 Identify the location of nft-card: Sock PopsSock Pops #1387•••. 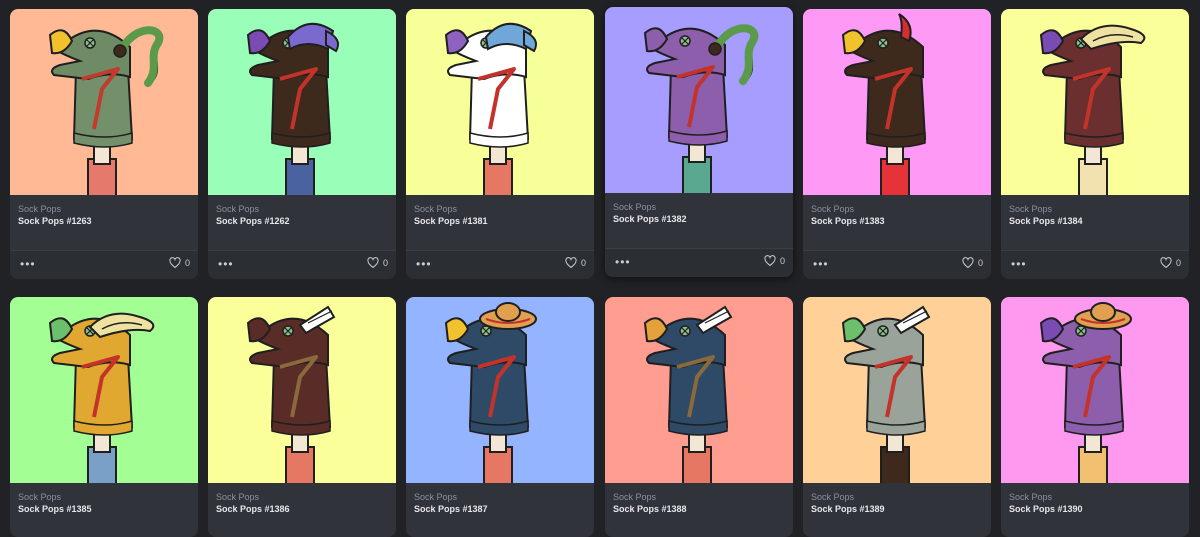
(500, 417).